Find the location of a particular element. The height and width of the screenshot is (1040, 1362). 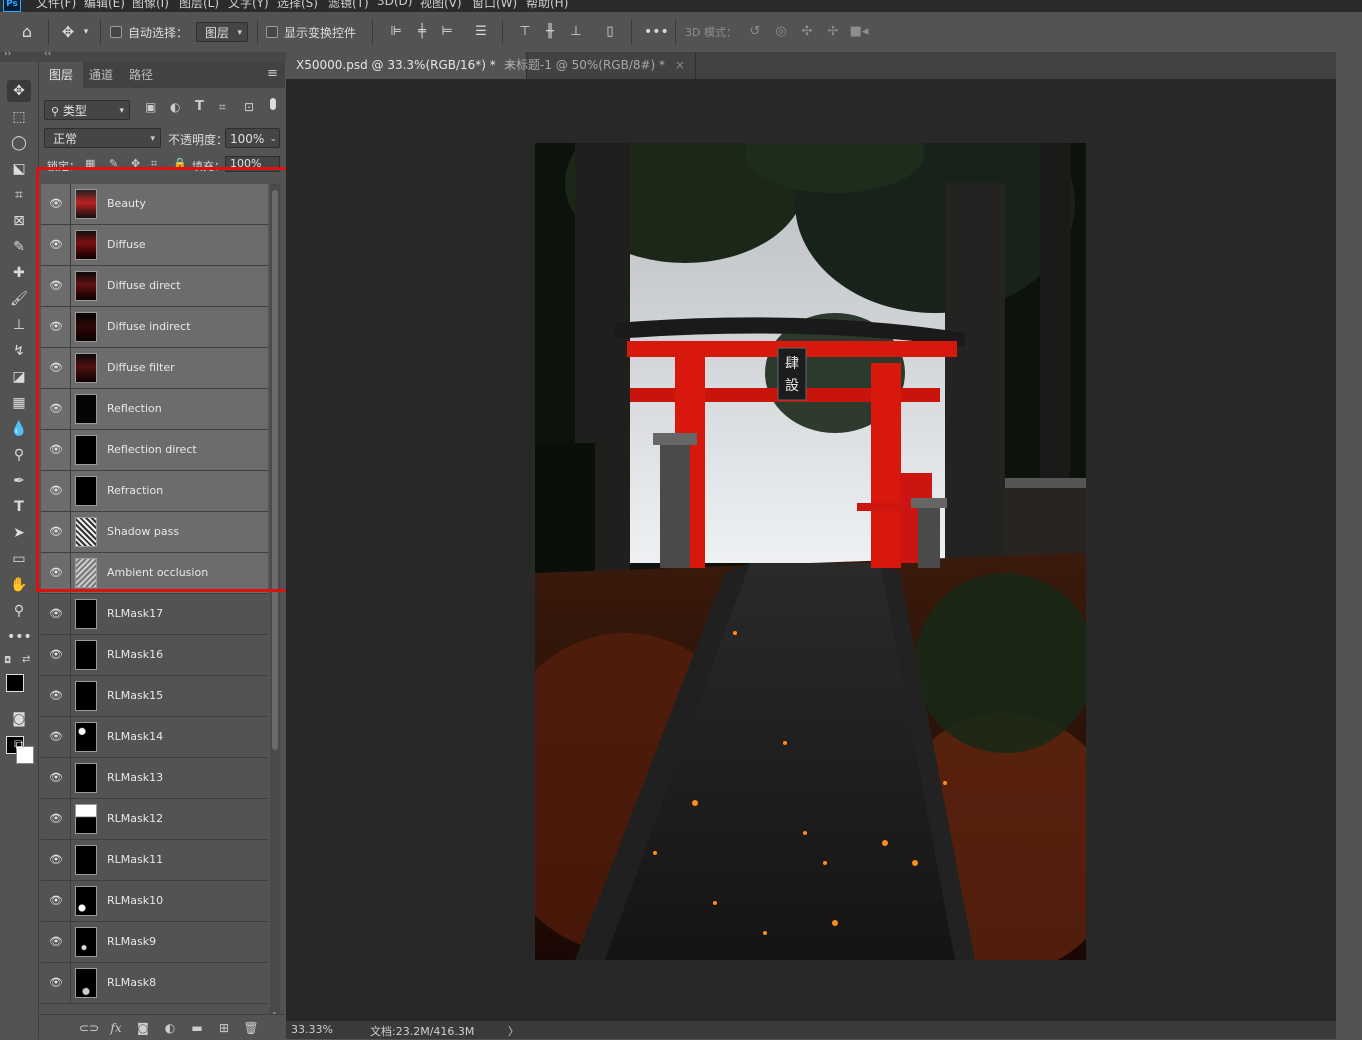

brush-tool-icon: 🖌 is located at coordinates (19, 299).